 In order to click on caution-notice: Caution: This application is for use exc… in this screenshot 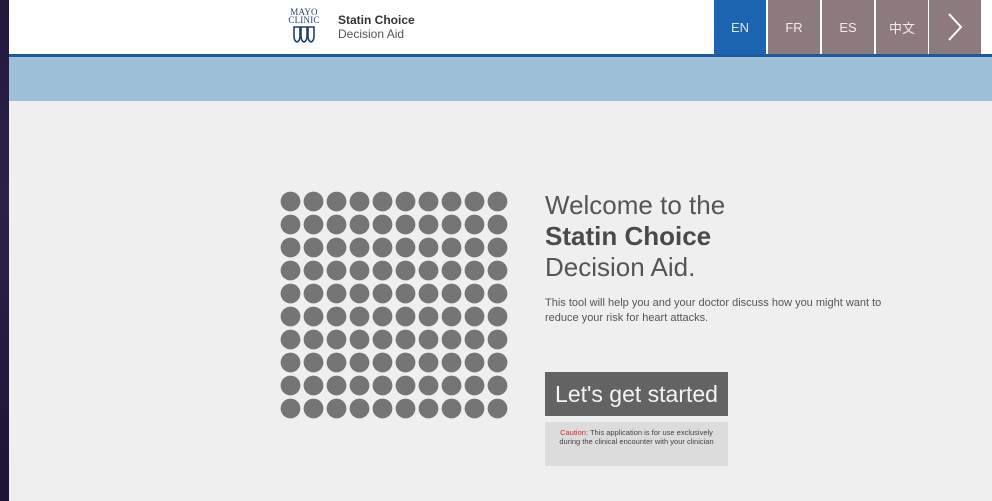, I will do `click(636, 444)`.